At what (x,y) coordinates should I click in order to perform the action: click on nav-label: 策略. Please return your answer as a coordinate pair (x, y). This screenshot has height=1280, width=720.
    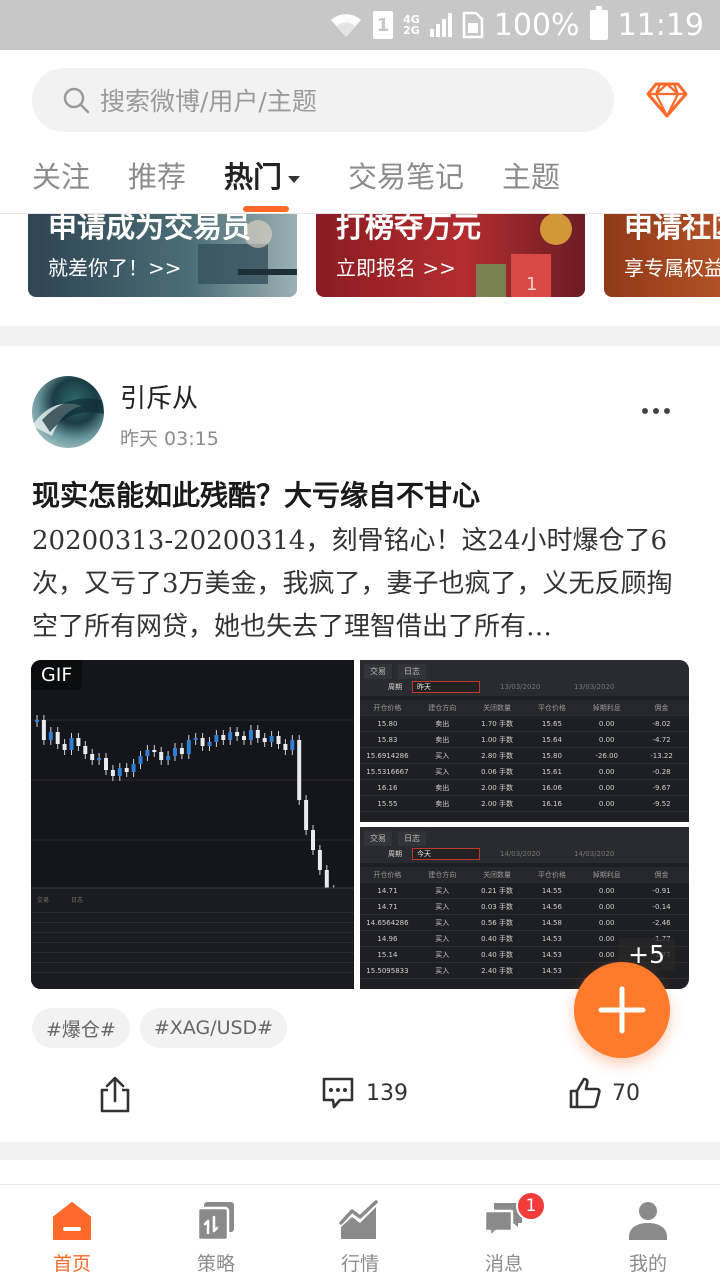
    Looking at the image, I should click on (215, 1264).